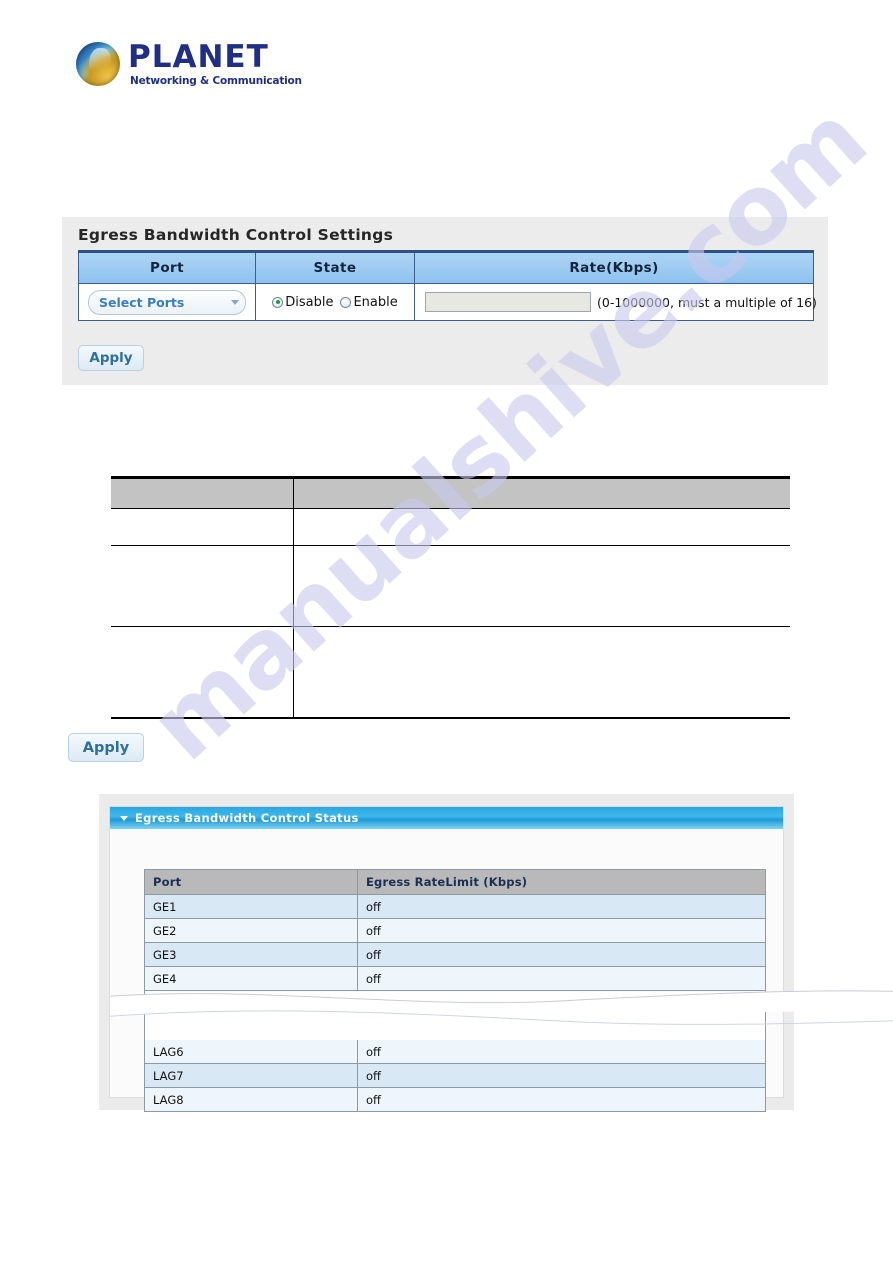 Image resolution: width=893 pixels, height=1263 pixels. Describe the element at coordinates (106, 747) in the screenshot. I see `apply-button-inline: Apply` at that location.